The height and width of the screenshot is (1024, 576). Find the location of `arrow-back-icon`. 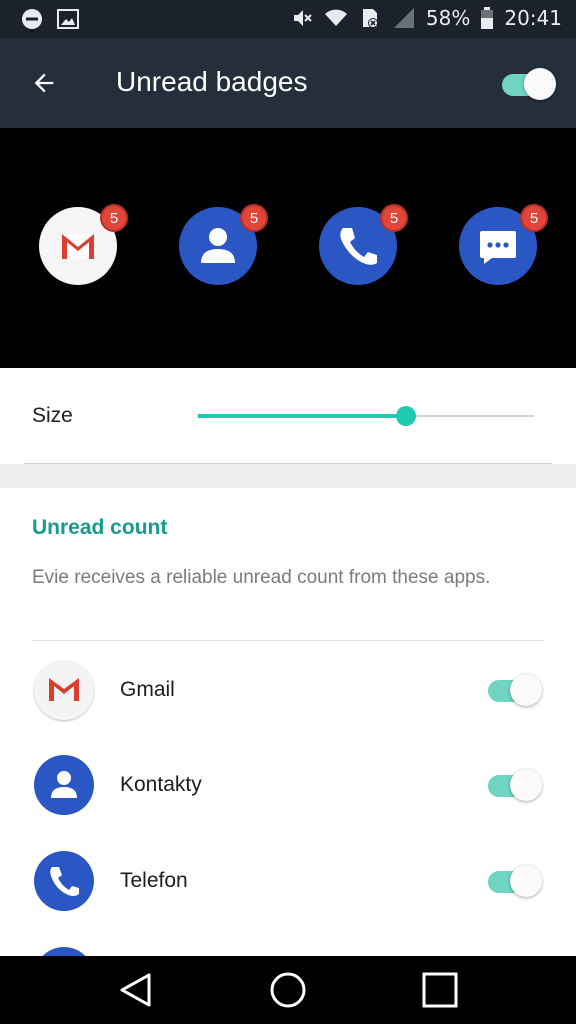

arrow-back-icon is located at coordinates (44, 85).